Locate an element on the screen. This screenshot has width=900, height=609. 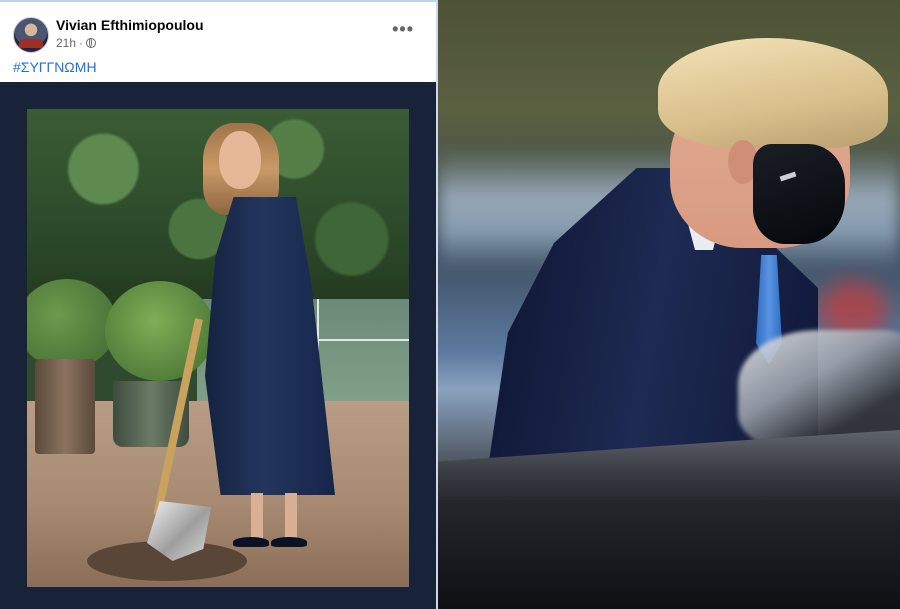
post-timestamp: 21h is located at coordinates (66, 43).